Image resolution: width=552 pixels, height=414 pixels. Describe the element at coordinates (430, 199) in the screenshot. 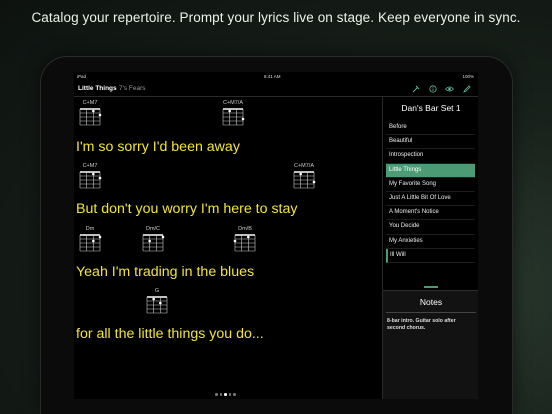

I see `set-item: Just A Little Bit Of Love` at that location.